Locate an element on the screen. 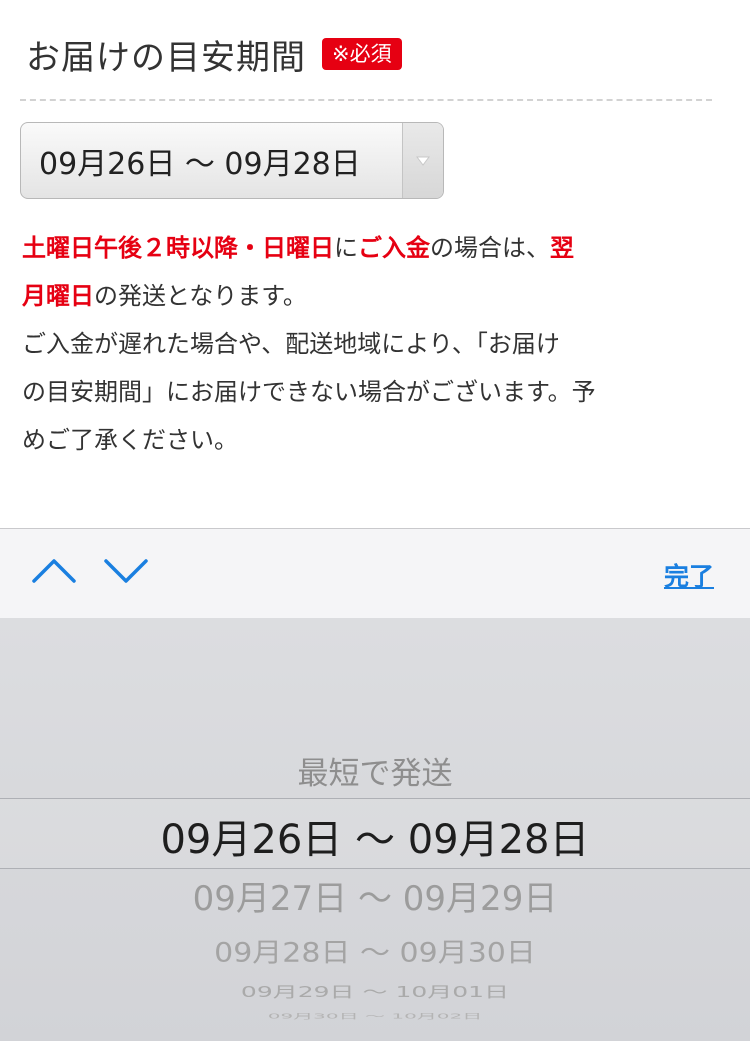 The width and height of the screenshot is (750, 1041). picker-option: 09月29日 〜 10月01日 is located at coordinates (375, 991).